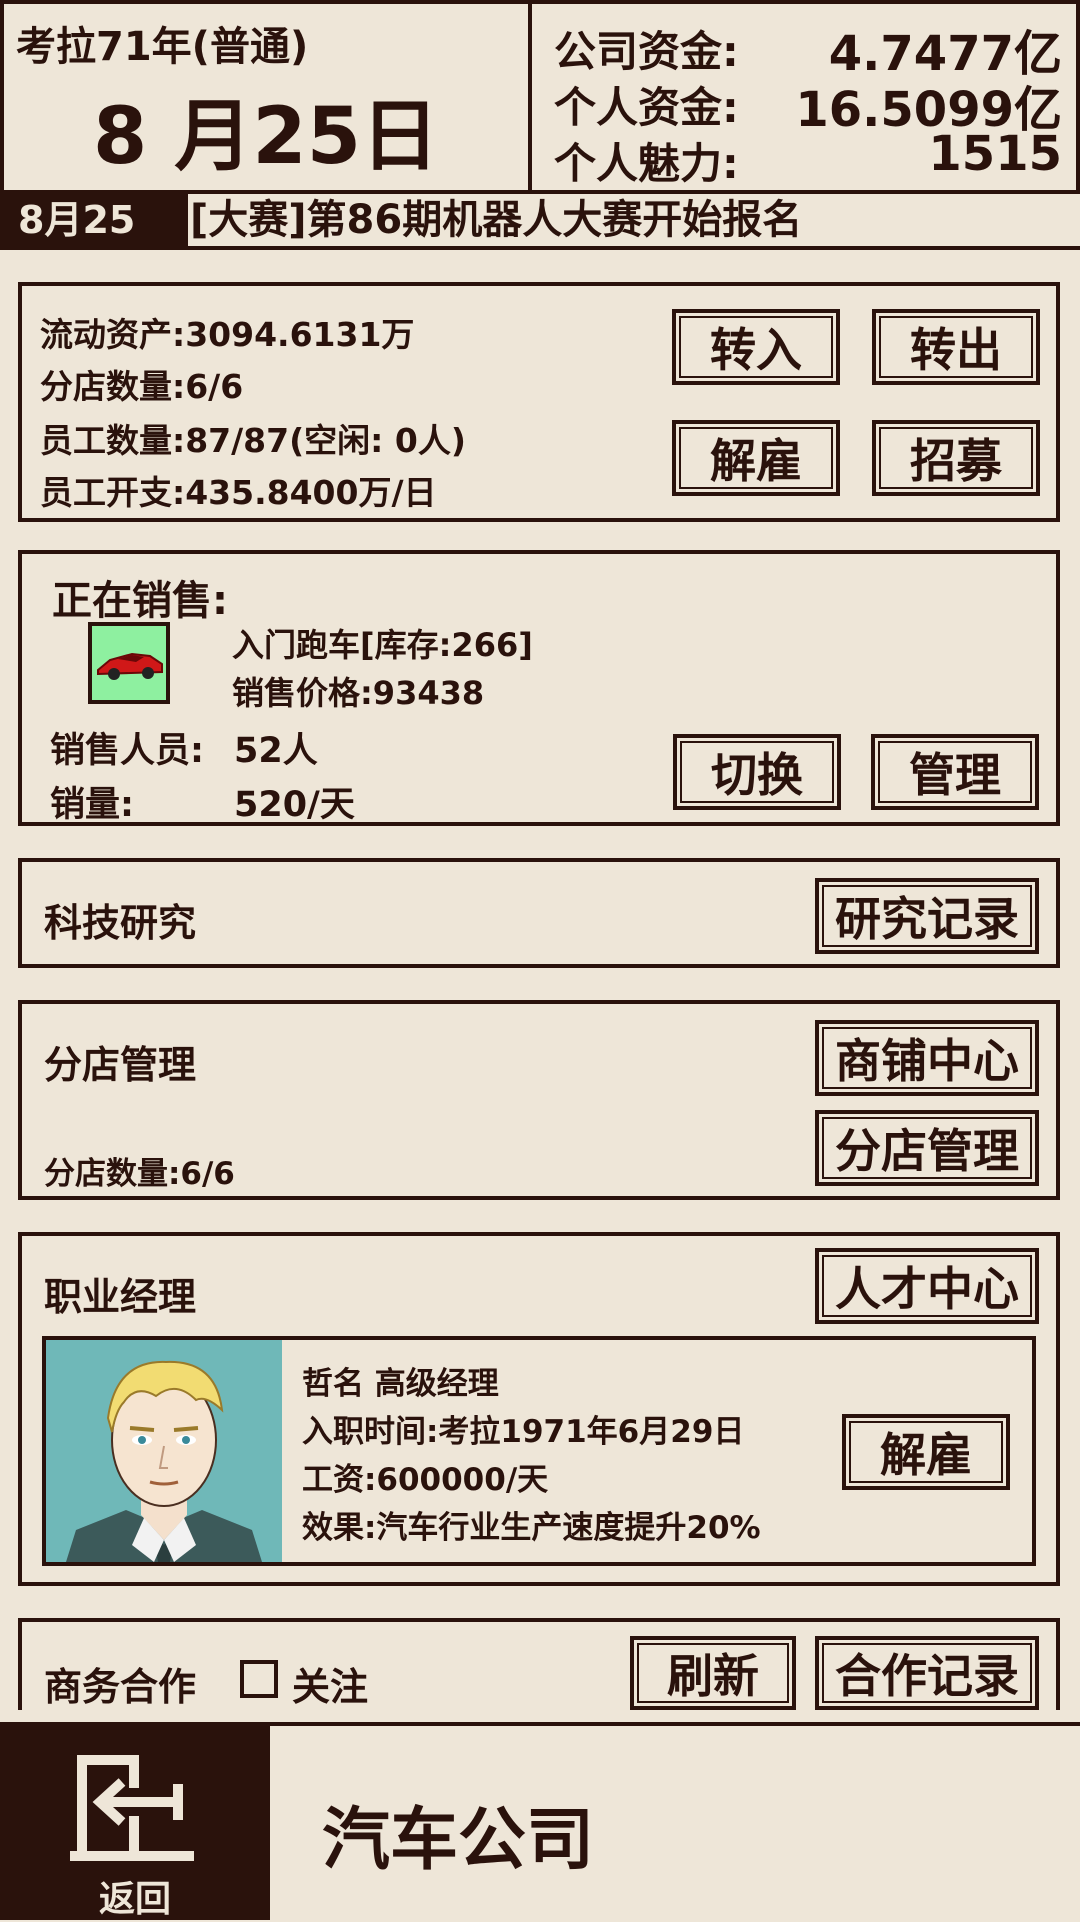 This screenshot has width=1080, height=1922. I want to click on personal-funds-label: 个人资金:, so click(646, 107).